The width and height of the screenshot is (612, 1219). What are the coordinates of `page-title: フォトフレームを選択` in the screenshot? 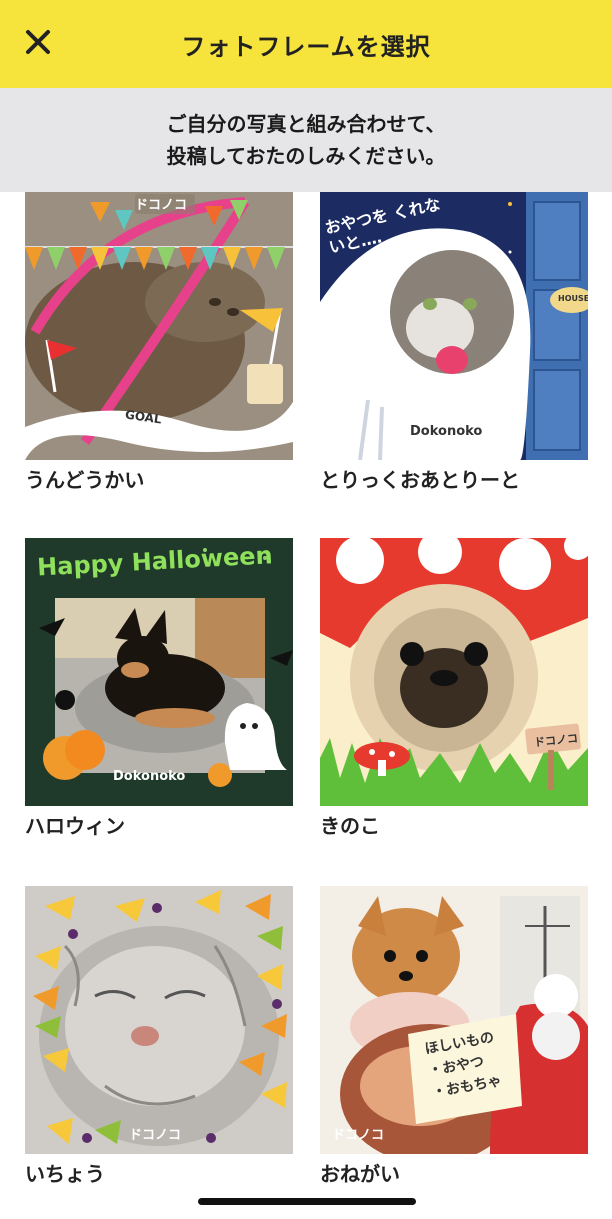 It's located at (306, 46).